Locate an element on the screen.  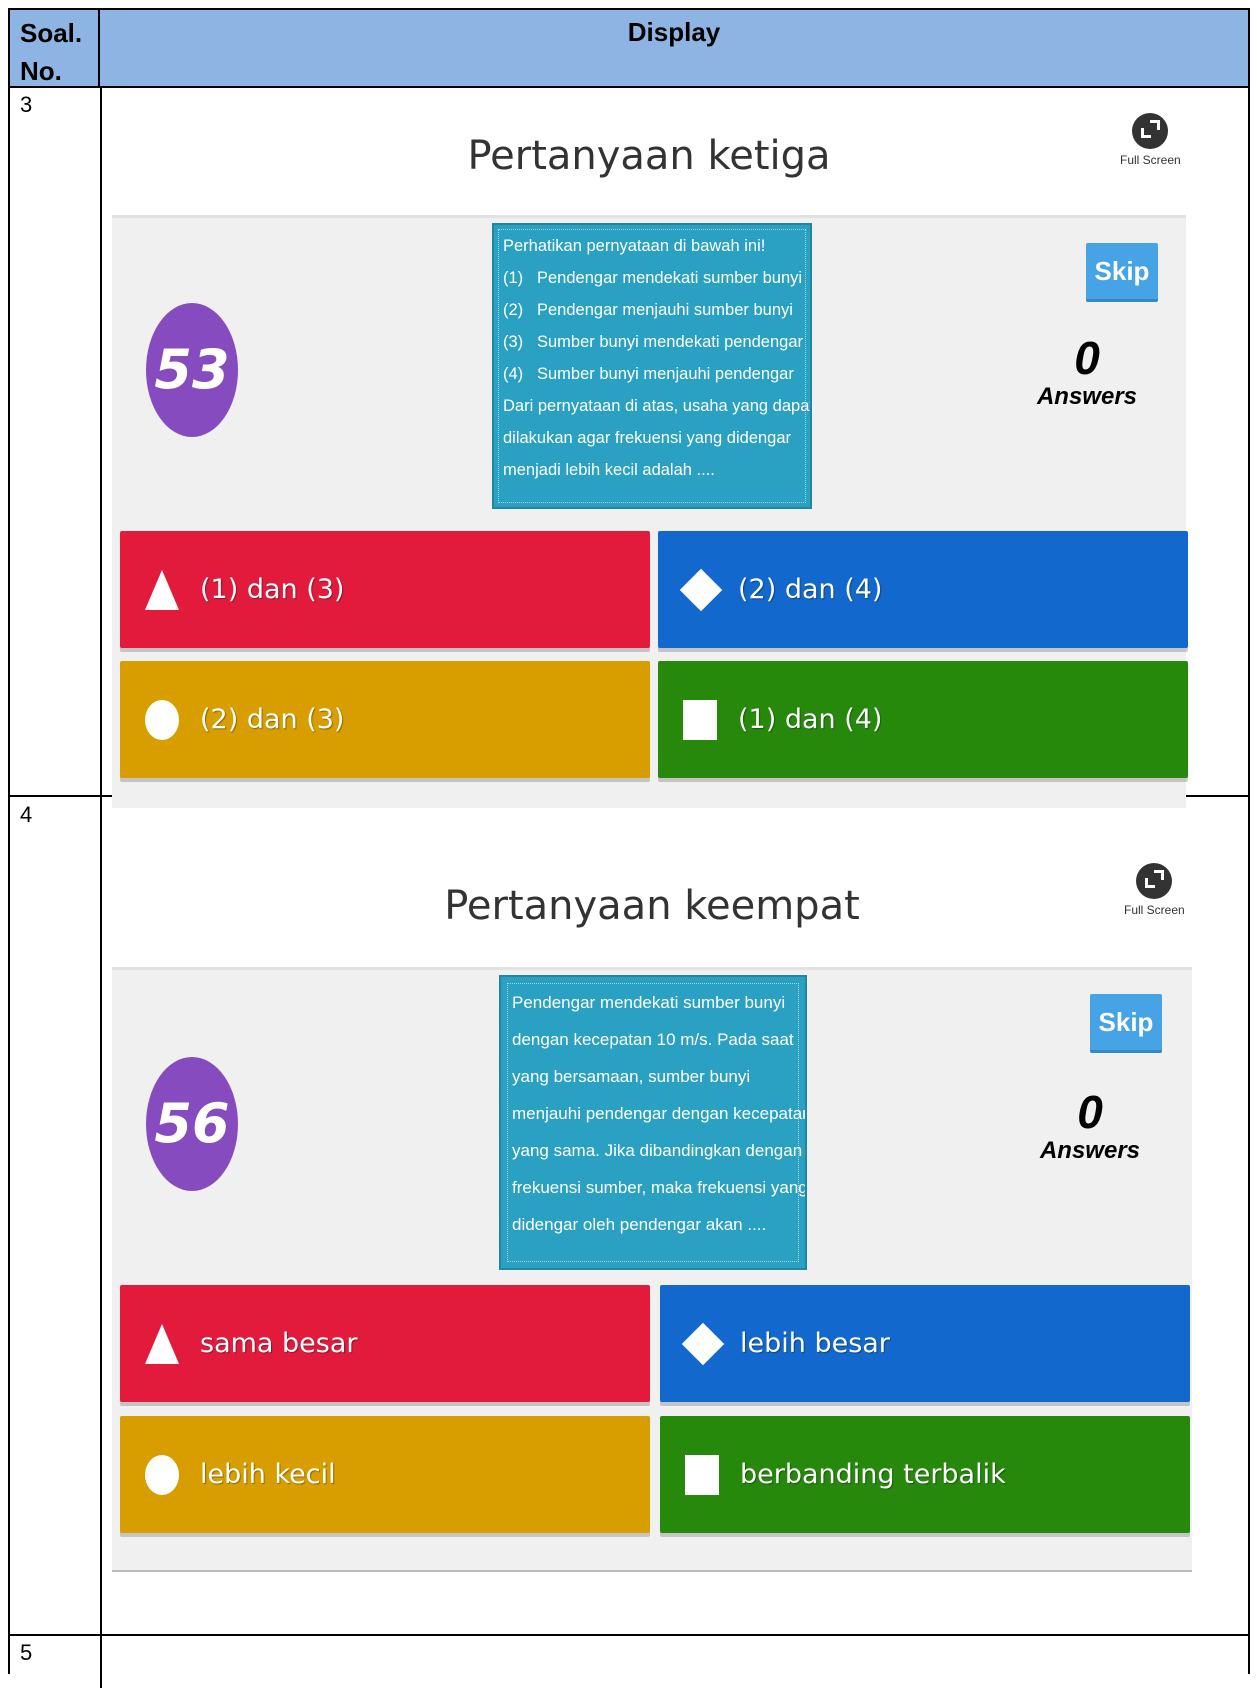
row-number-5: 5 is located at coordinates (26, 1652).